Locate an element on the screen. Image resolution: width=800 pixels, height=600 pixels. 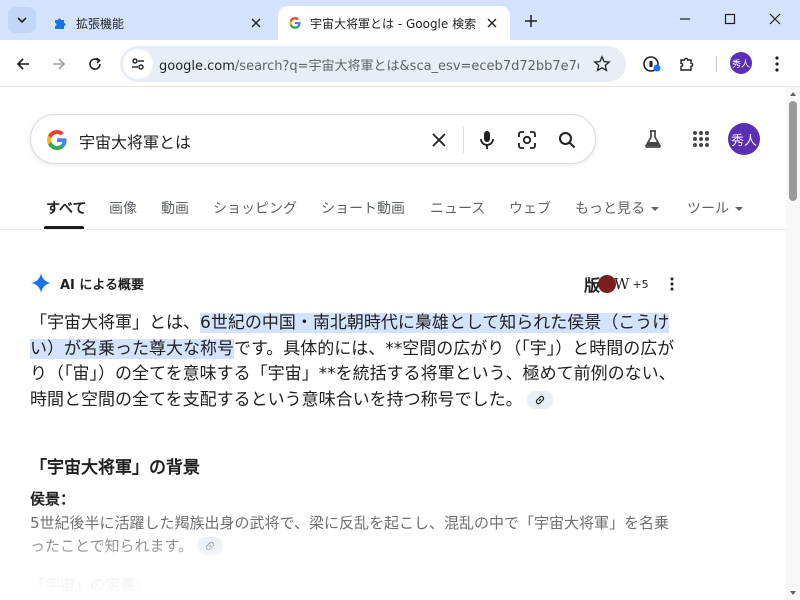
maximize-icon is located at coordinates (730, 19).